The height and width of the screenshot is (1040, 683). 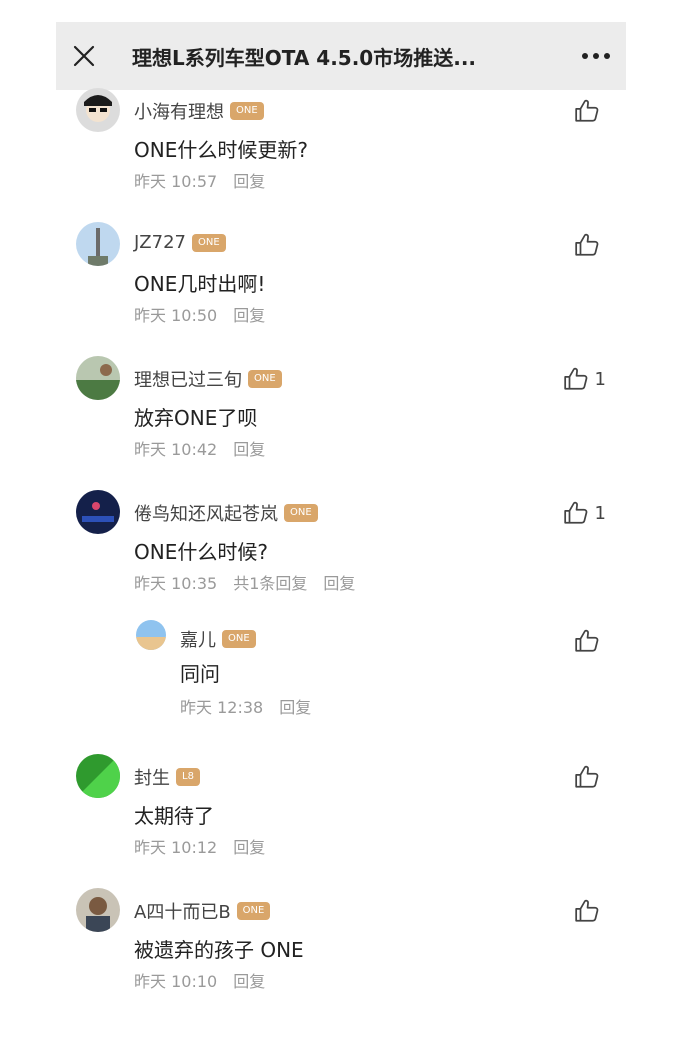 I want to click on username: 小海有理想, so click(x=179, y=111).